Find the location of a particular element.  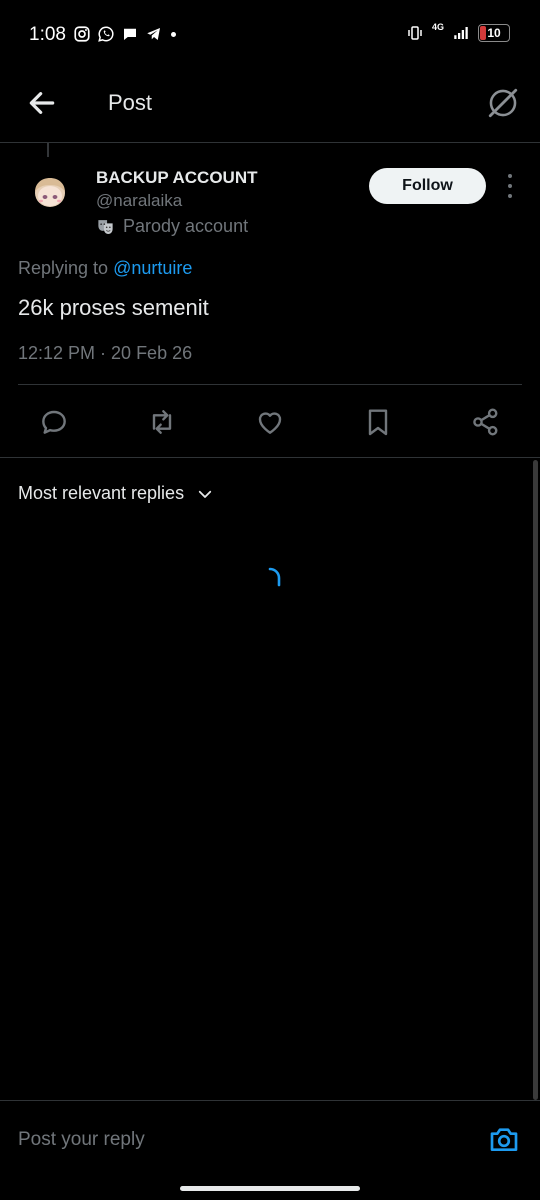

battery-indicator: 10 is located at coordinates (494, 33).